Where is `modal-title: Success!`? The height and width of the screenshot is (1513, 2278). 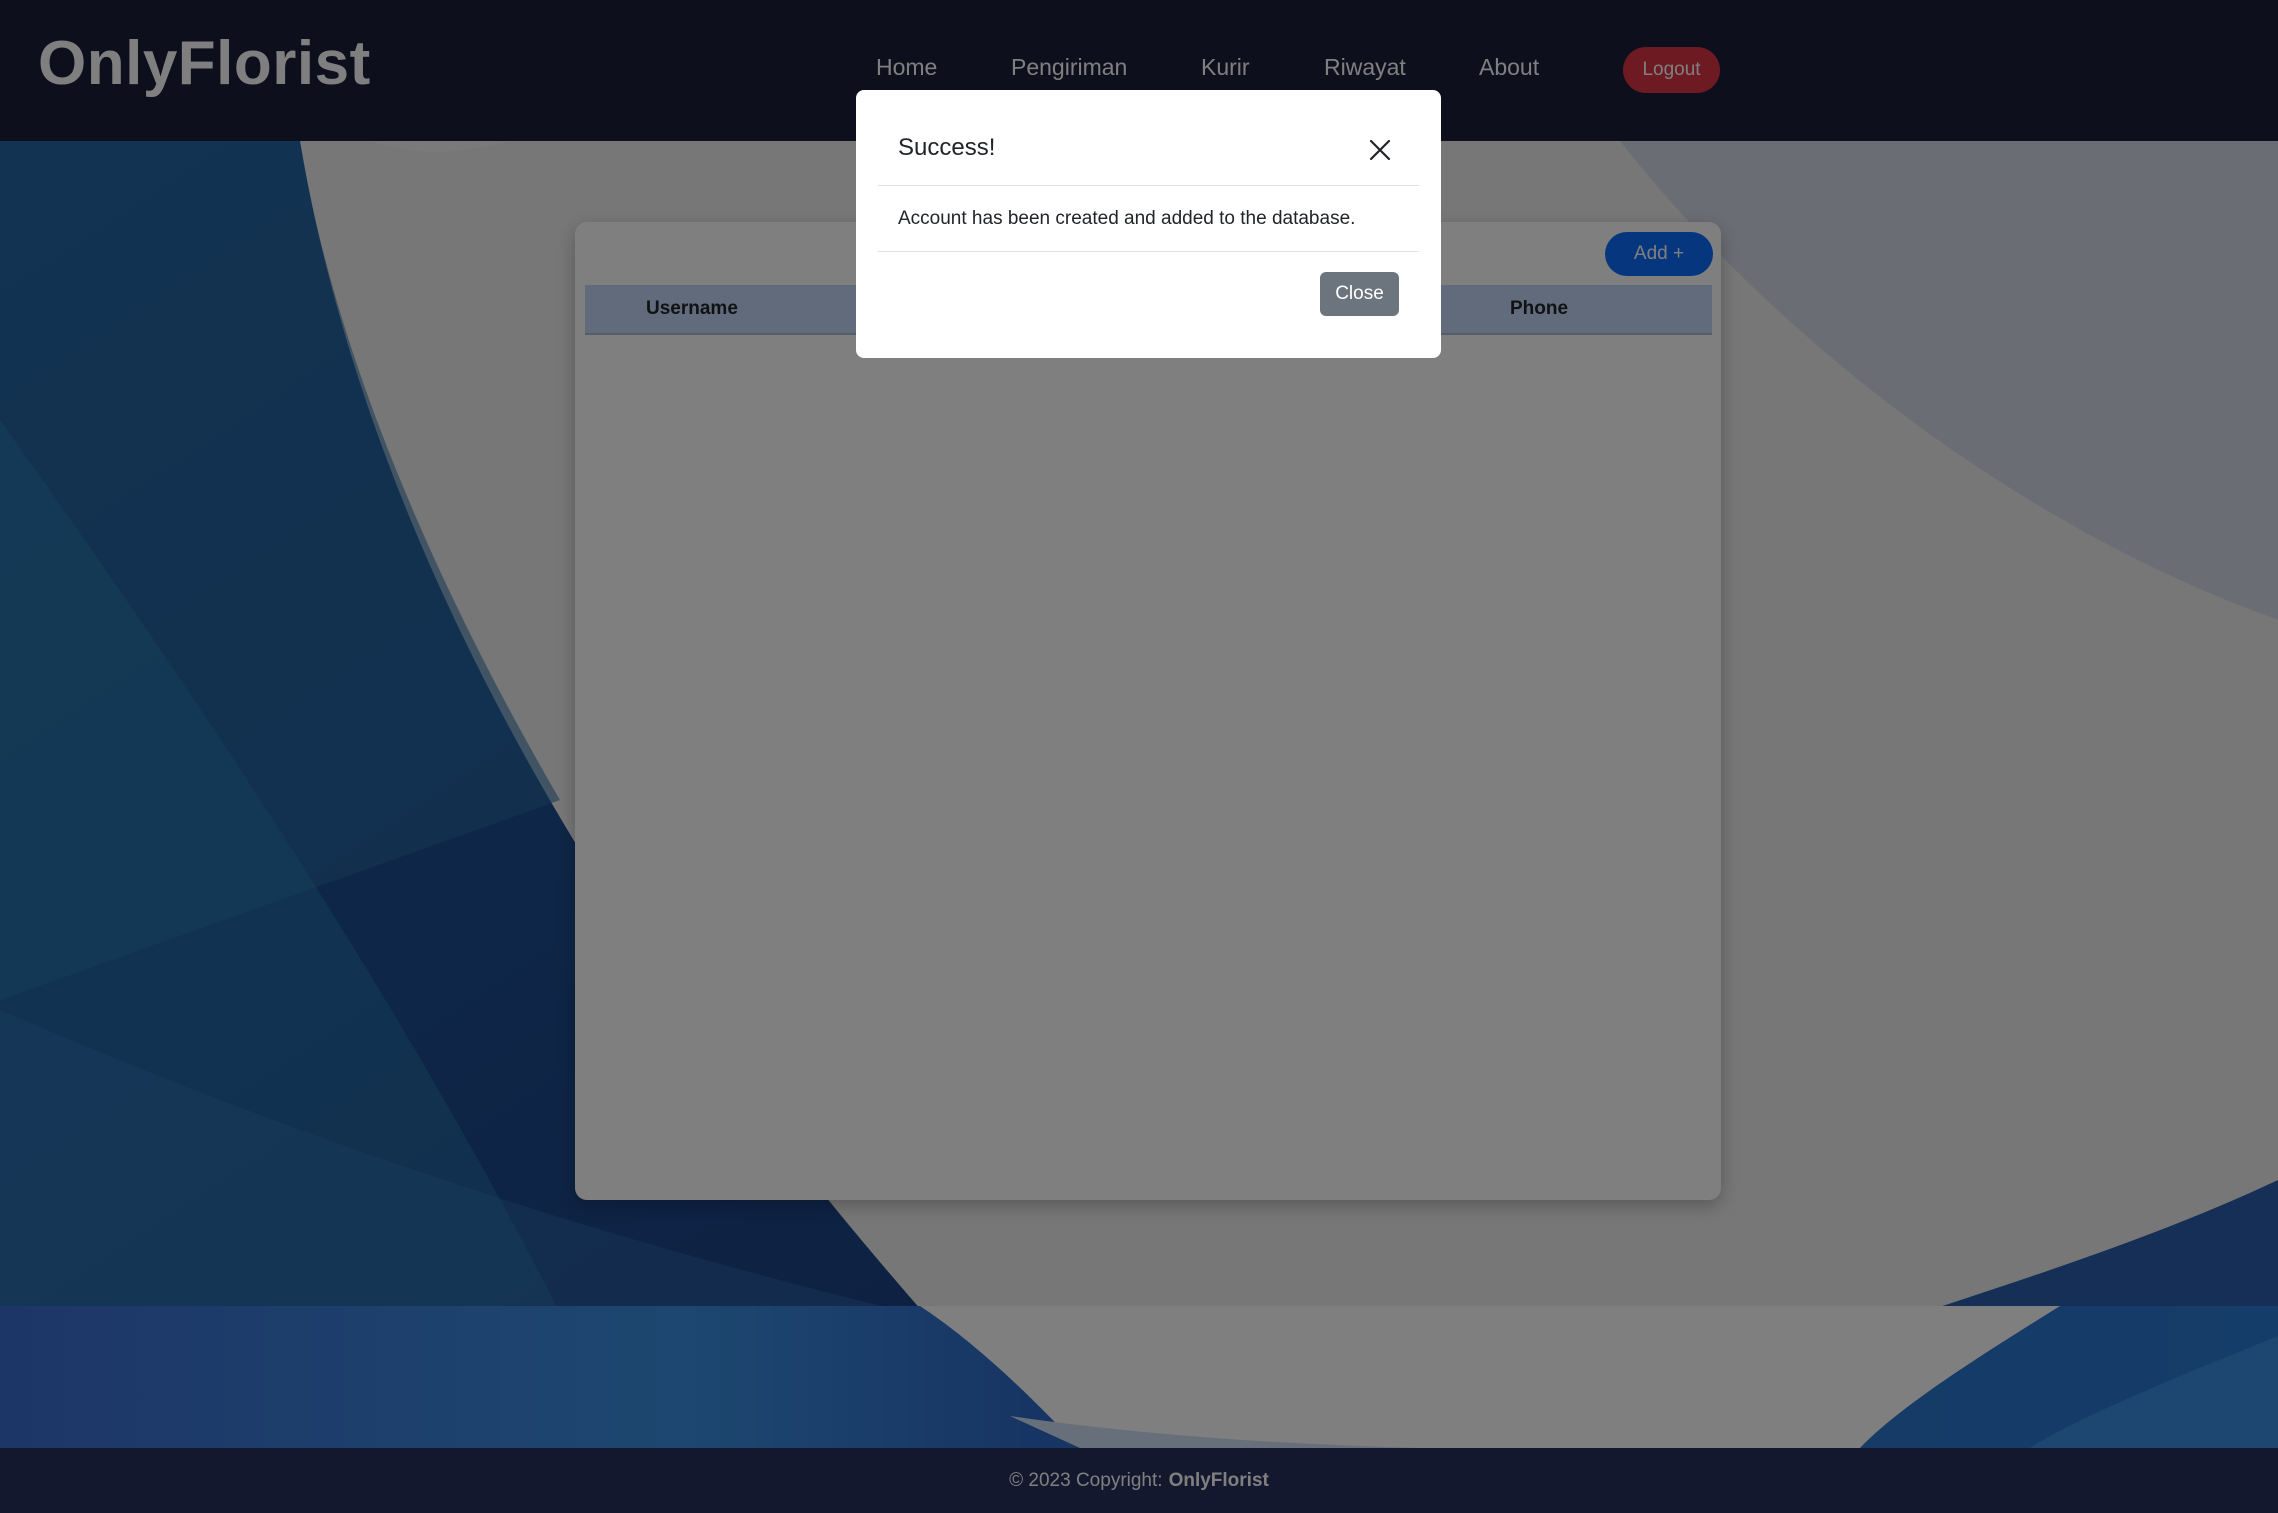
modal-title: Success! is located at coordinates (947, 147).